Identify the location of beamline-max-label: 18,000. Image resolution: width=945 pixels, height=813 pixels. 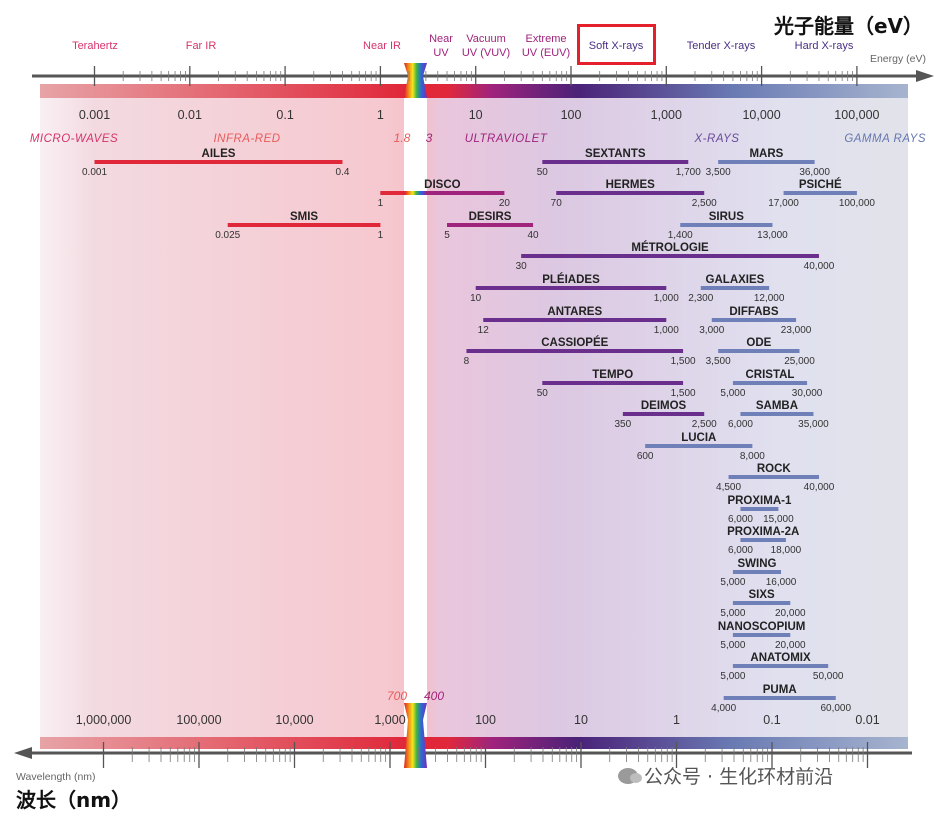
(786, 550).